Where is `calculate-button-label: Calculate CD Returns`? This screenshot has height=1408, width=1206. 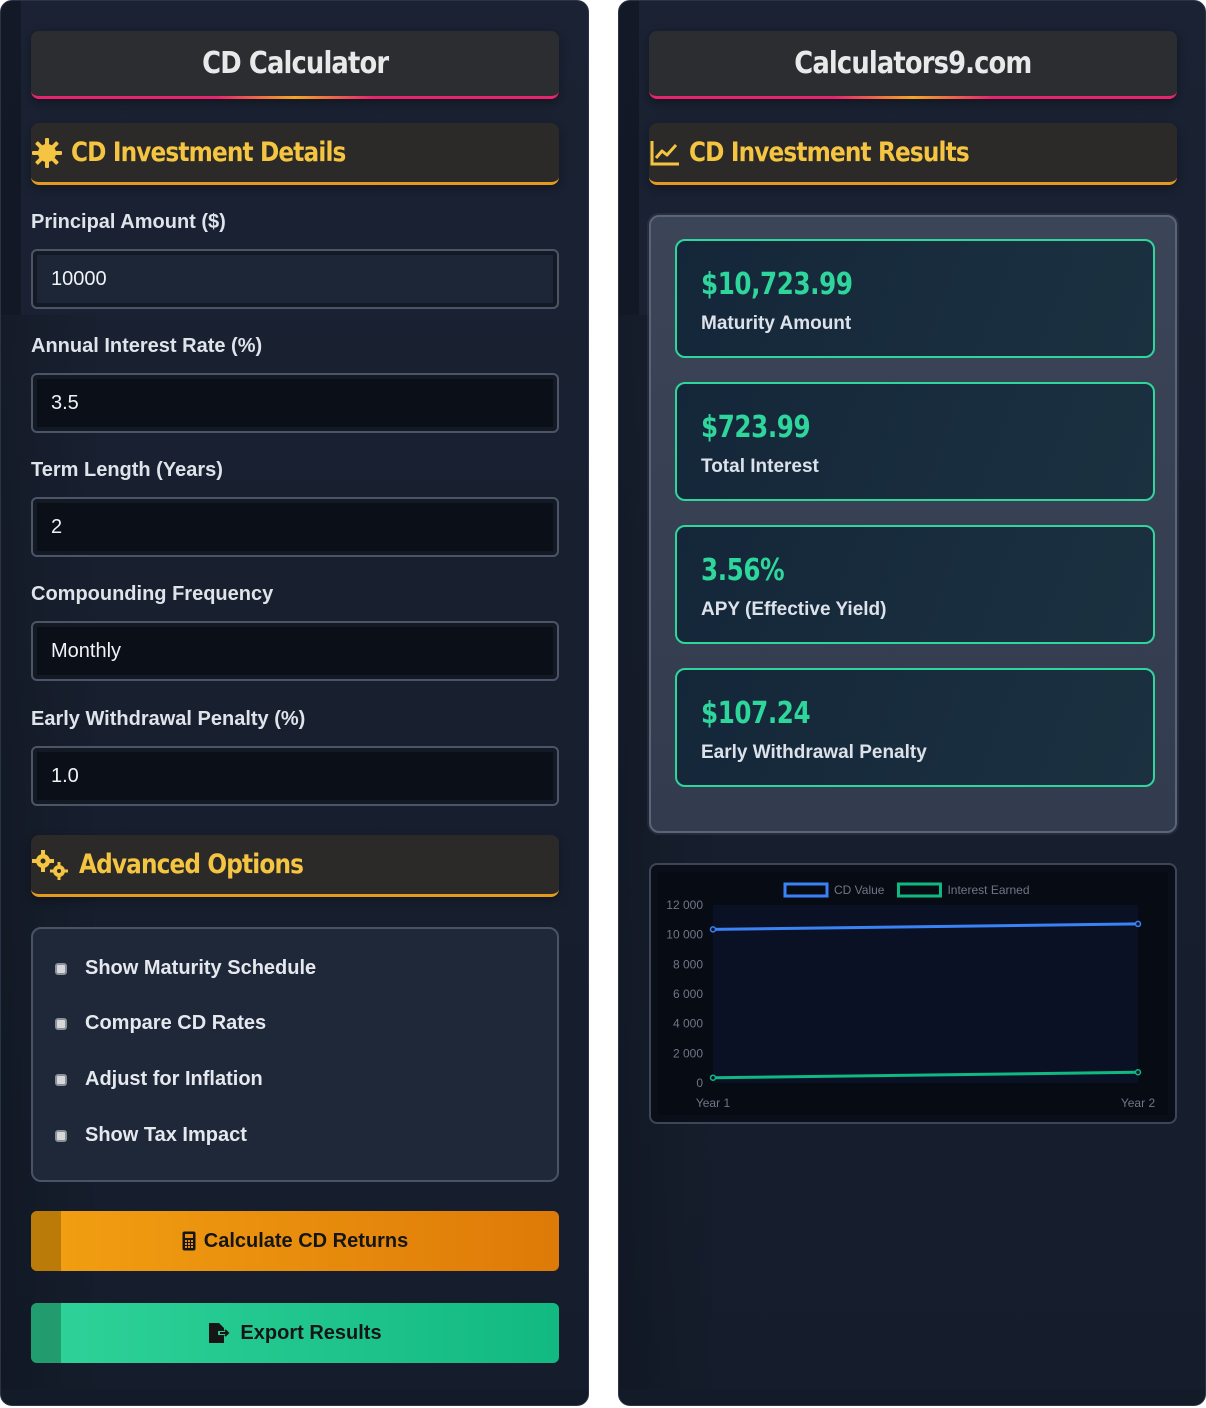 calculate-button-label: Calculate CD Returns is located at coordinates (306, 1240).